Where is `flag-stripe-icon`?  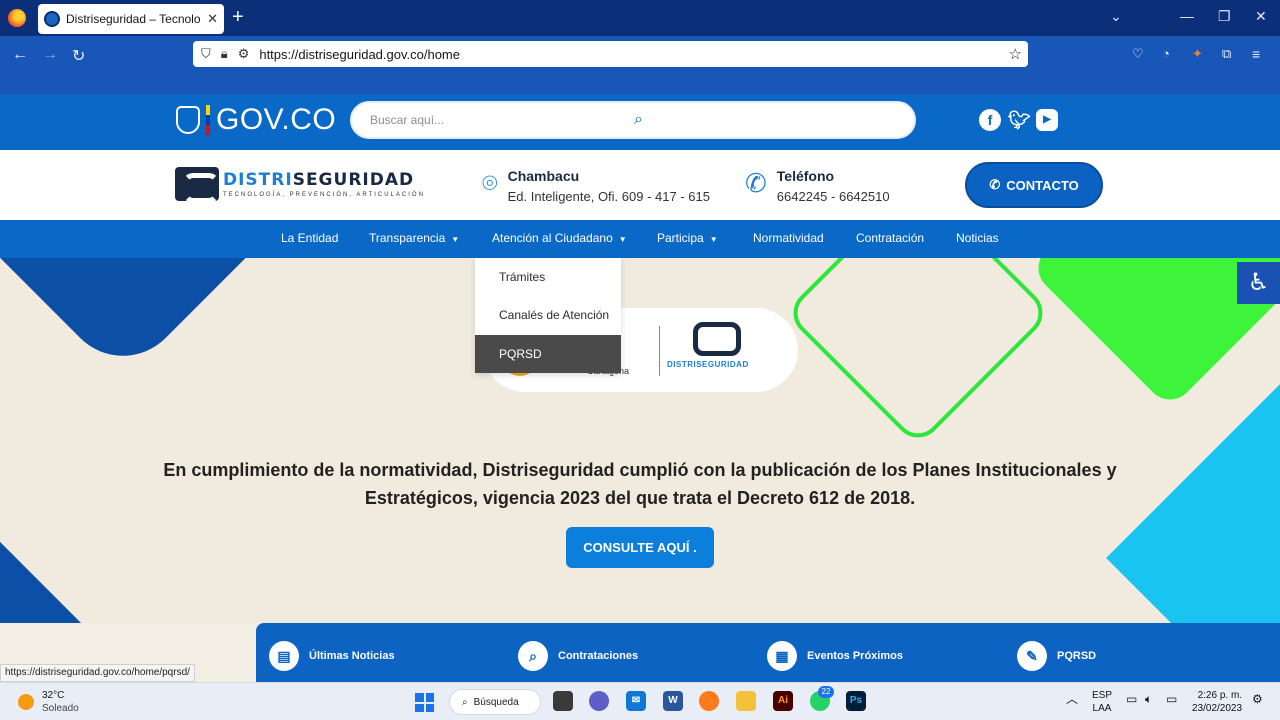
flag-stripe-icon is located at coordinates (208, 120).